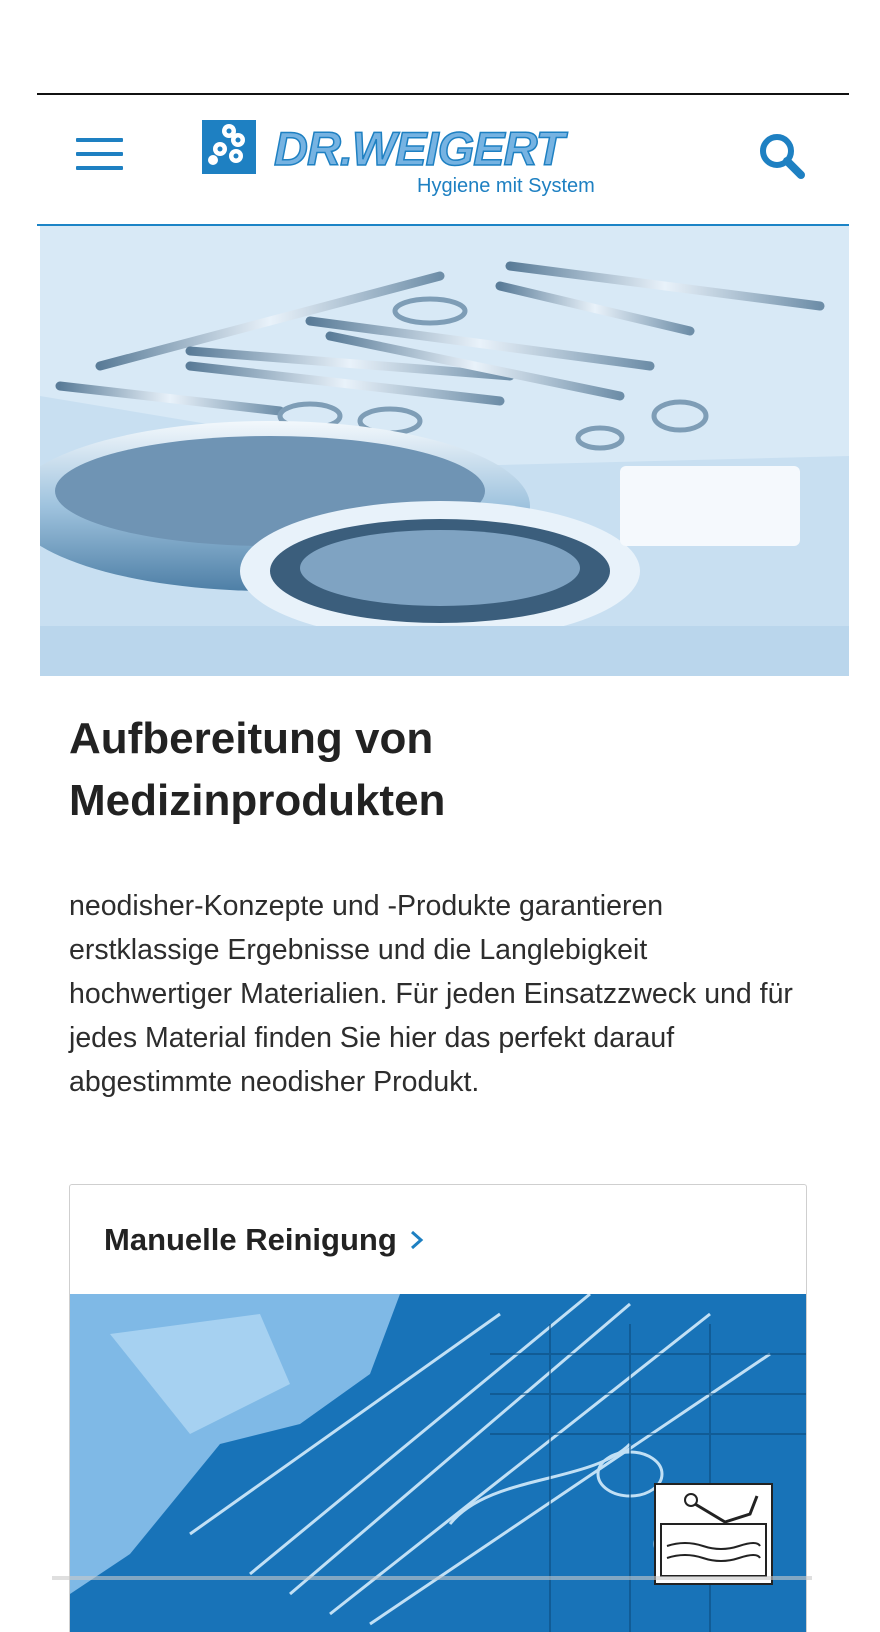 This screenshot has height=1632, width=880. Describe the element at coordinates (417, 1242) in the screenshot. I see `chevron-right-icon` at that location.